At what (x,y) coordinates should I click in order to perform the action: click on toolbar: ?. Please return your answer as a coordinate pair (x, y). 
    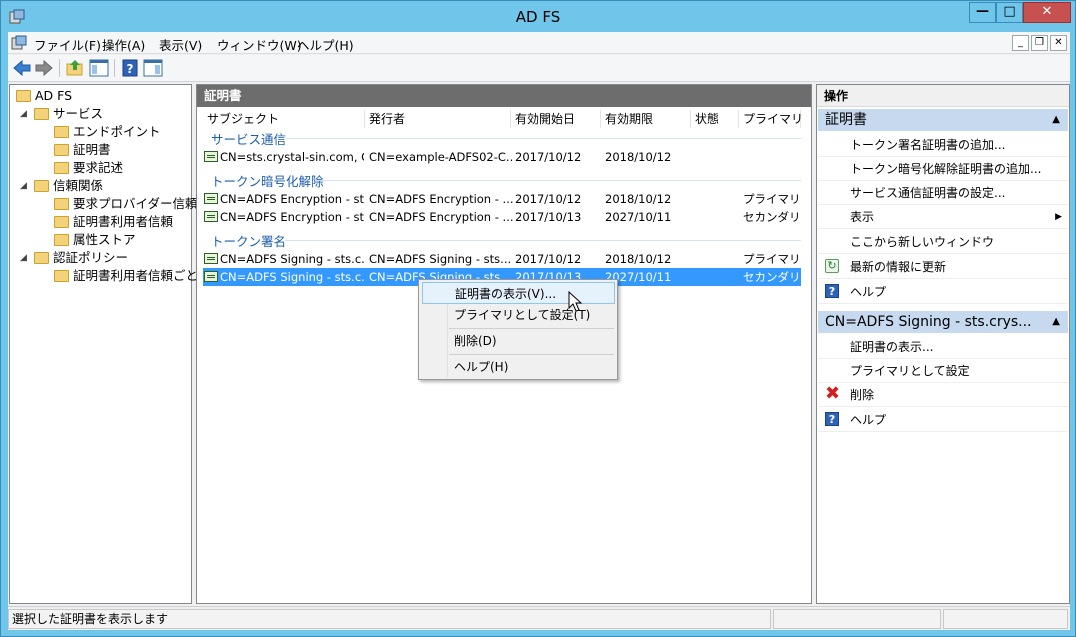
    Looking at the image, I should click on (539, 68).